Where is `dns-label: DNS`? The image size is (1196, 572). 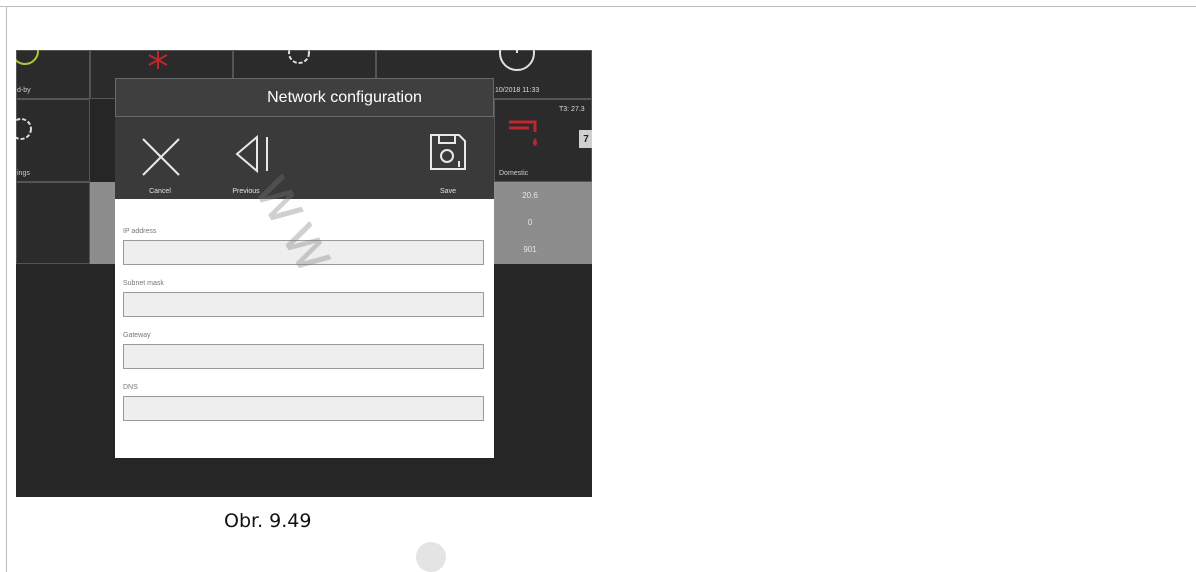 dns-label: DNS is located at coordinates (130, 387).